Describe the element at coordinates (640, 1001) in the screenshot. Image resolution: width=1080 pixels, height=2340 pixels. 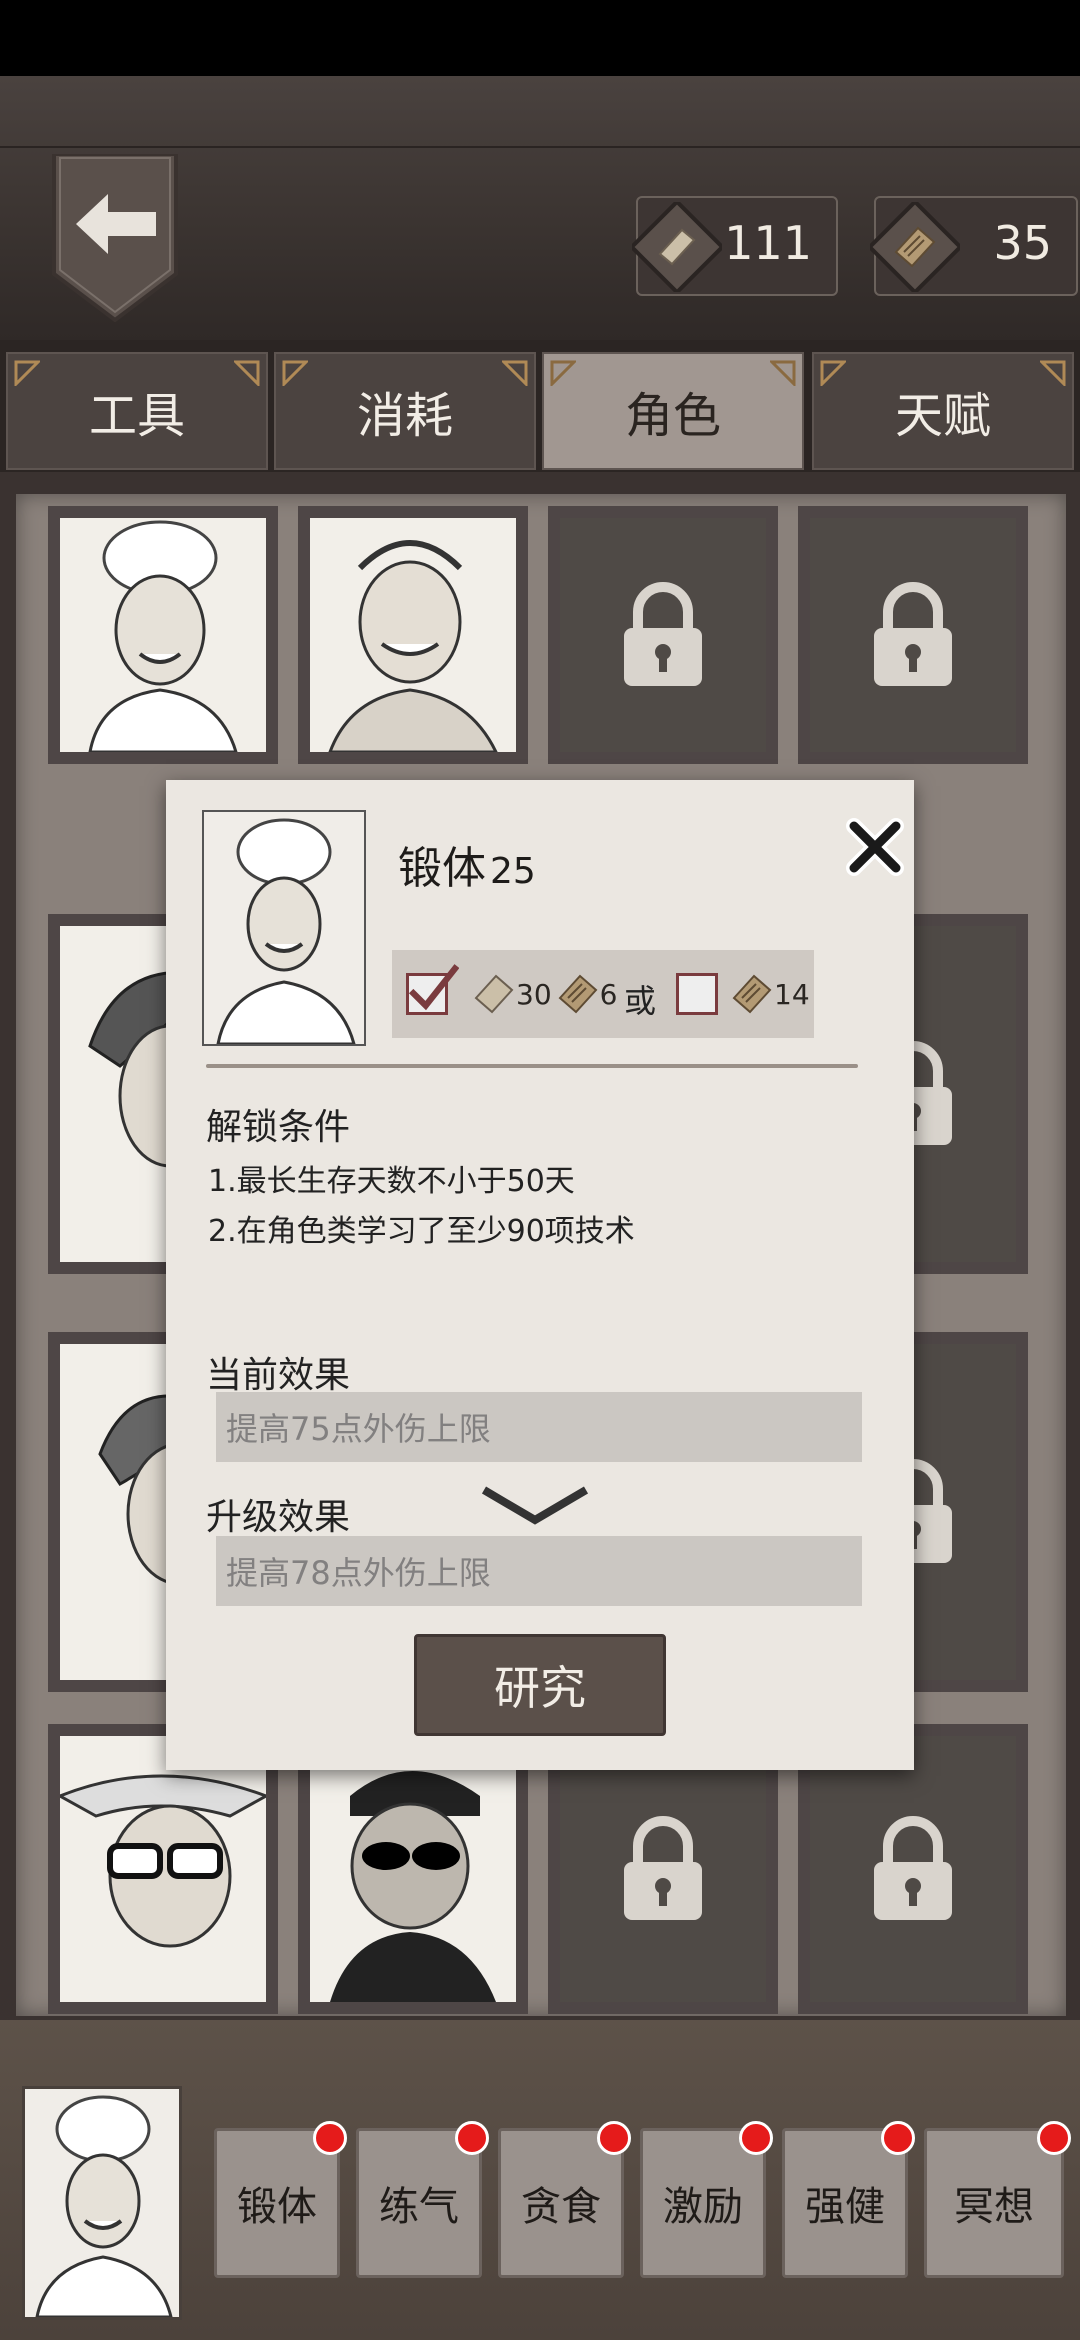
I see `or-label: 或` at that location.